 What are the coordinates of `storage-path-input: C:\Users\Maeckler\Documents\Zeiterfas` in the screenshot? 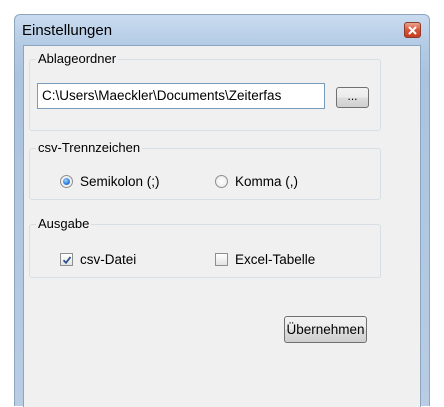 It's located at (181, 96).